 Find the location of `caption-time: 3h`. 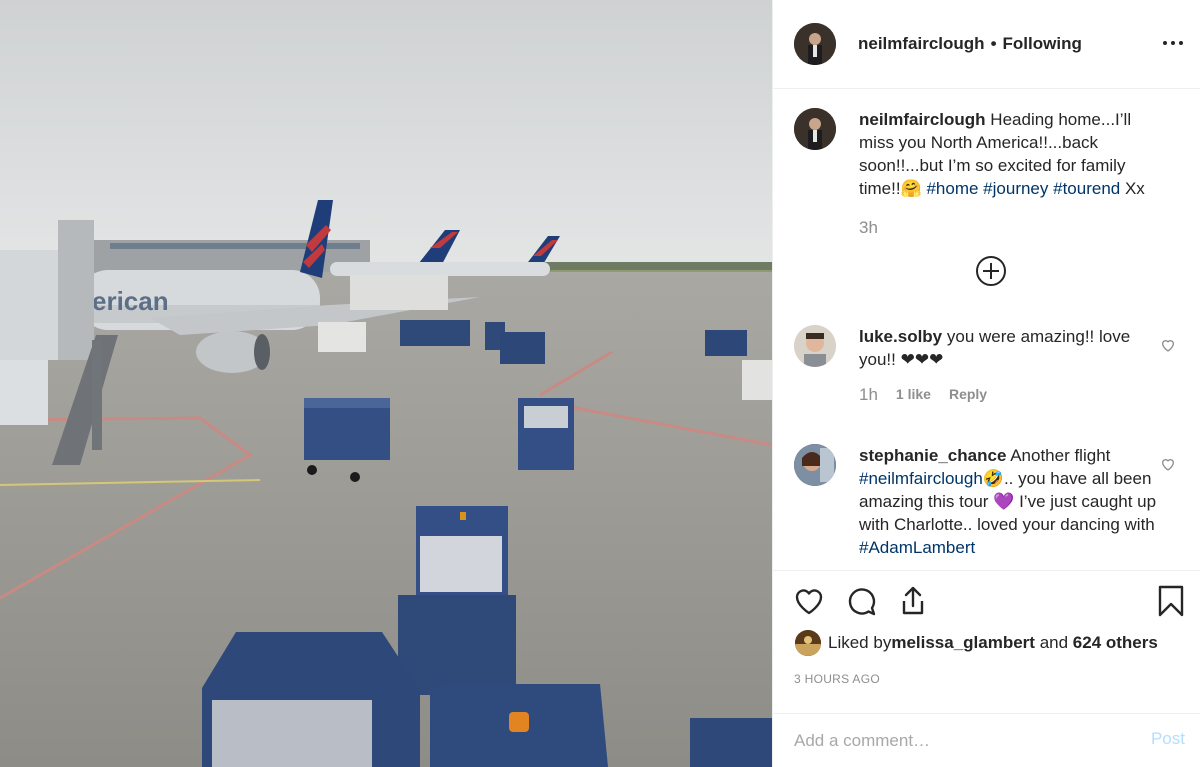

caption-time: 3h is located at coordinates (868, 227).